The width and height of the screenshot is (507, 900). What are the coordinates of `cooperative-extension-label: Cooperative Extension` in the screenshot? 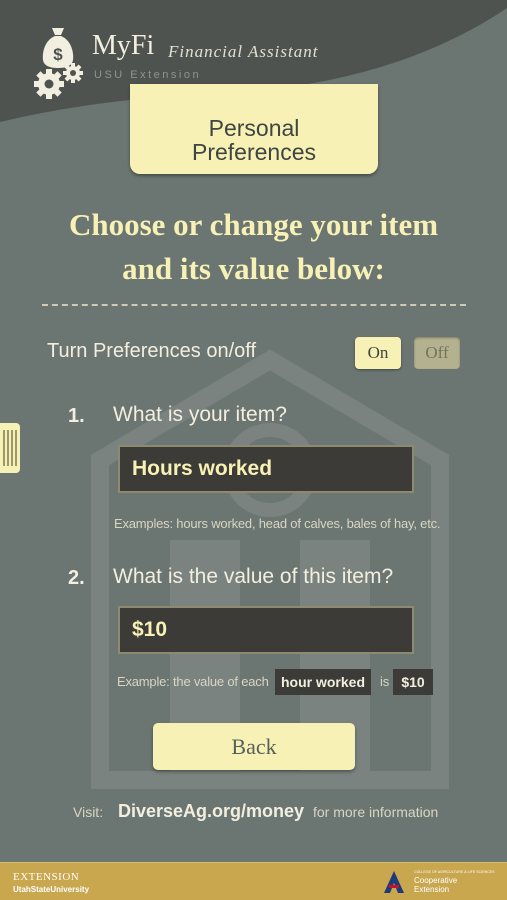 It's located at (435, 885).